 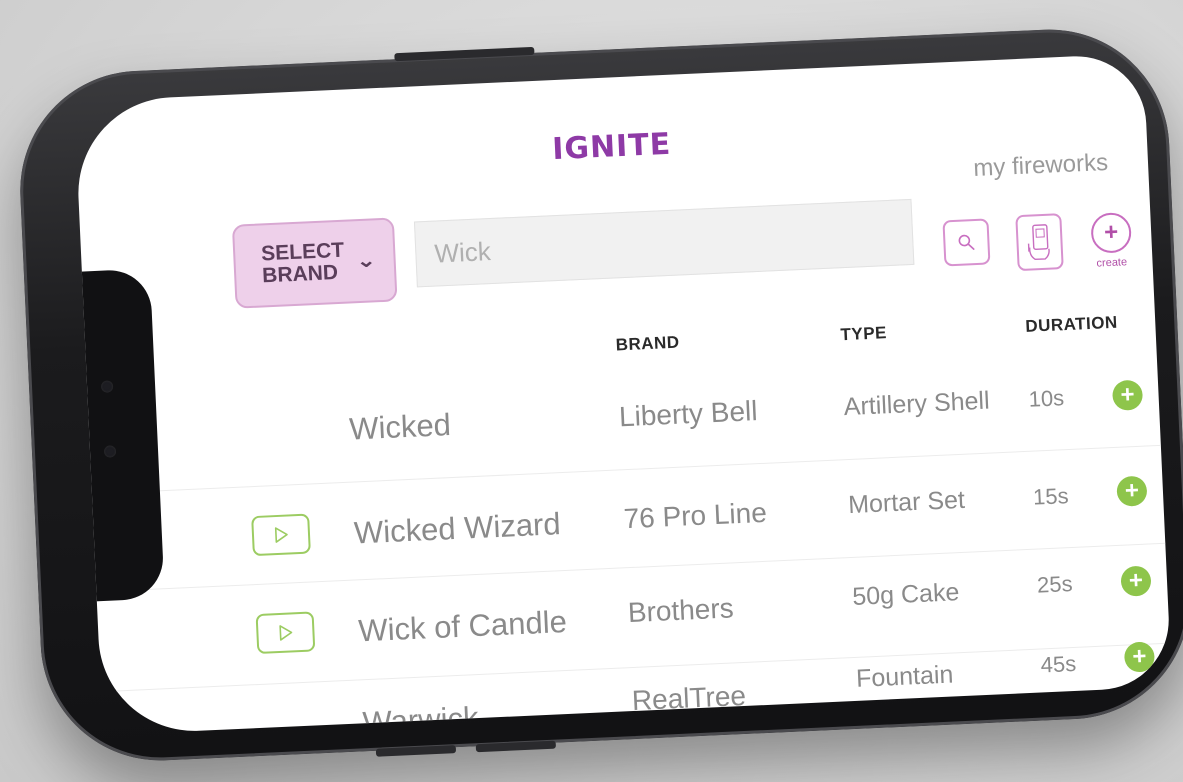 What do you see at coordinates (110, 451) in the screenshot?
I see `sensor-icon` at bounding box center [110, 451].